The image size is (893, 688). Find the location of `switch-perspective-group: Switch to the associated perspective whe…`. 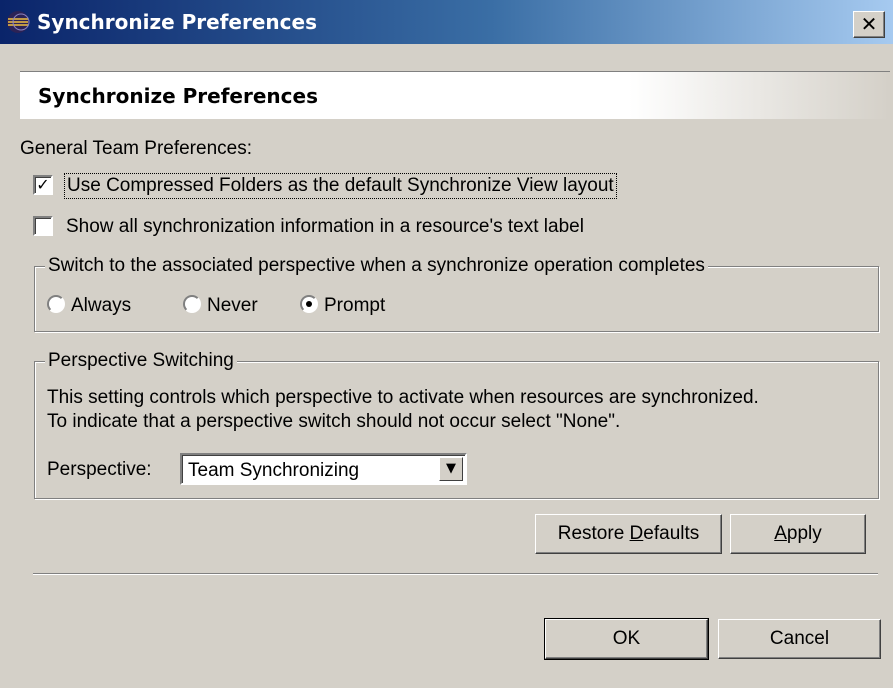

switch-perspective-group: Switch to the associated perspective whe… is located at coordinates (456, 293).